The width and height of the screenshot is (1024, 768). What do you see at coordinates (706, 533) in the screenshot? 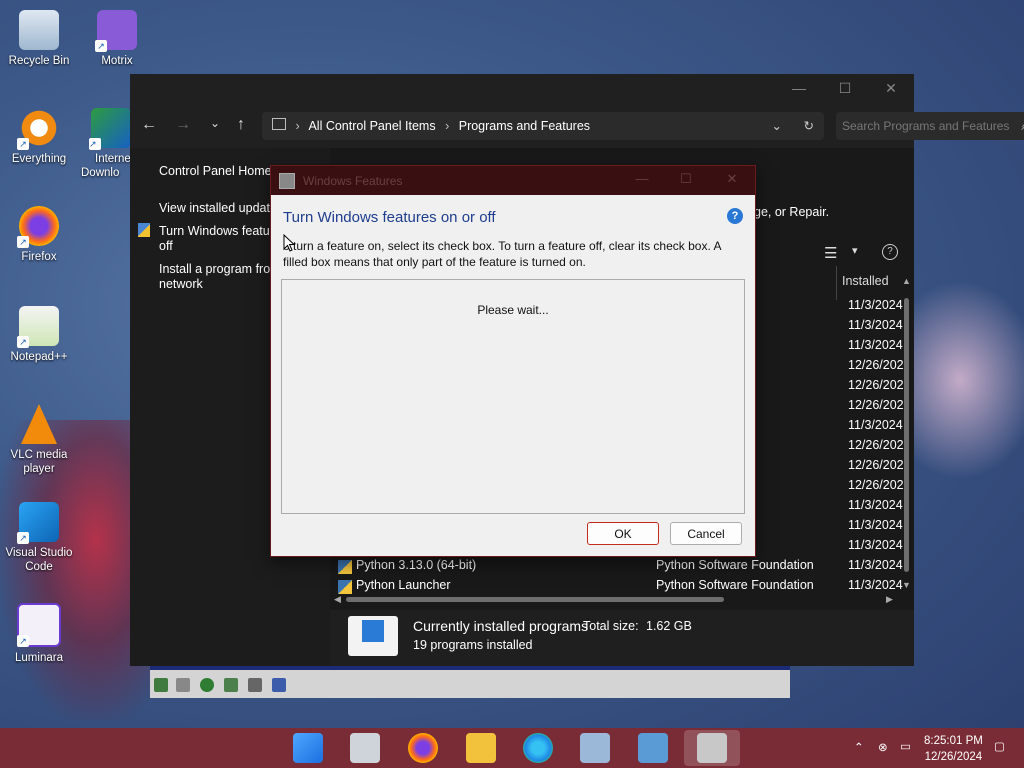
I see `cancel-button: Cancel` at bounding box center [706, 533].